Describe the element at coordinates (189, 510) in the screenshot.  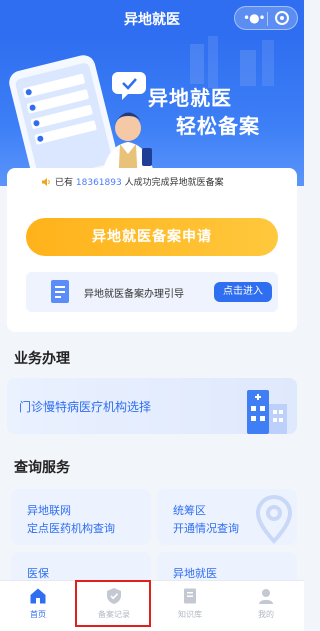
I see `query-card-line1: 统筹区` at that location.